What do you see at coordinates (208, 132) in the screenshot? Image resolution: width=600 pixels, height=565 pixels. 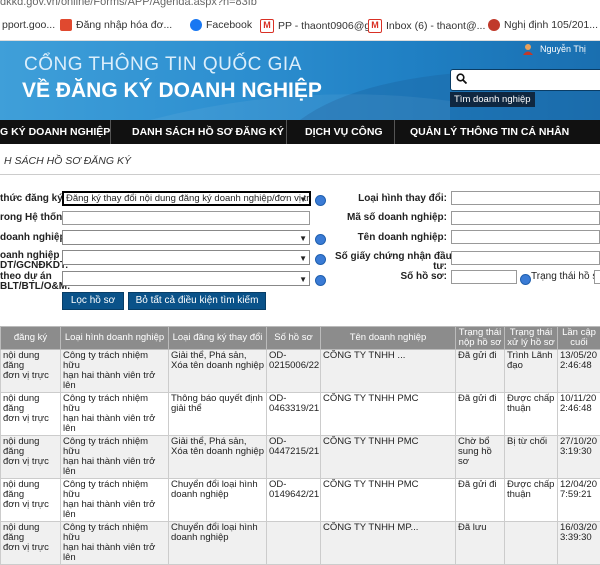 I see `nav-danh-sach-ho-so: DANH SÁCH HỒ SƠ ĐĂNG KÝ` at bounding box center [208, 132].